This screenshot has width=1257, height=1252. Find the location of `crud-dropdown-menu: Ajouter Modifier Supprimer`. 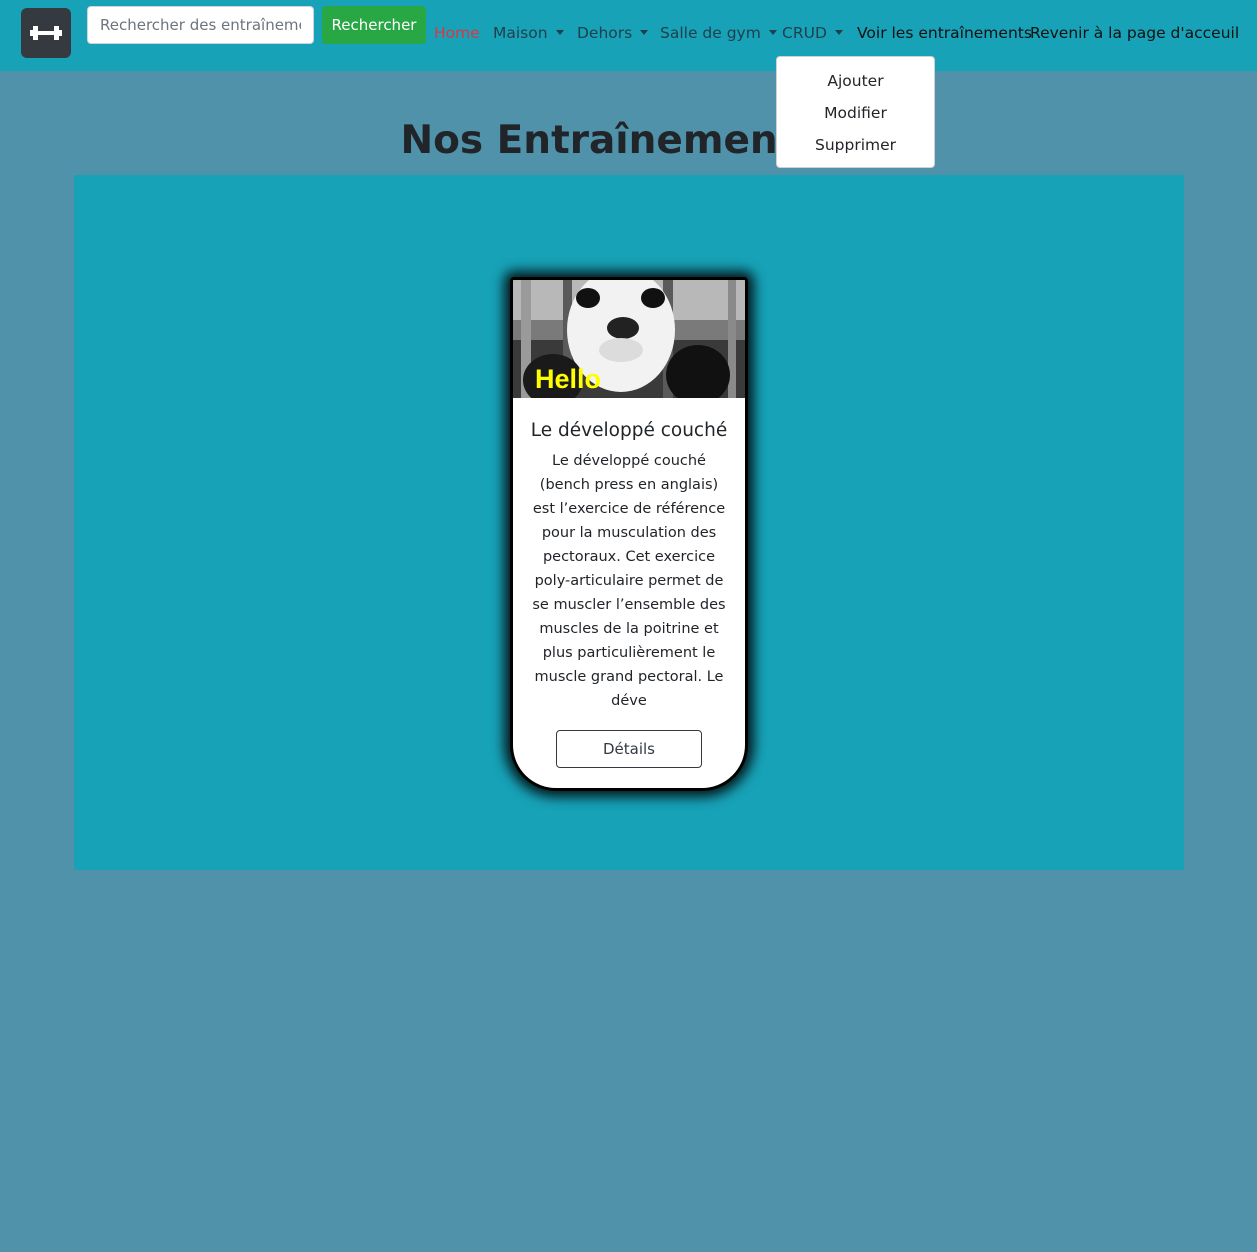

crud-dropdown-menu: Ajouter Modifier Supprimer is located at coordinates (855, 112).